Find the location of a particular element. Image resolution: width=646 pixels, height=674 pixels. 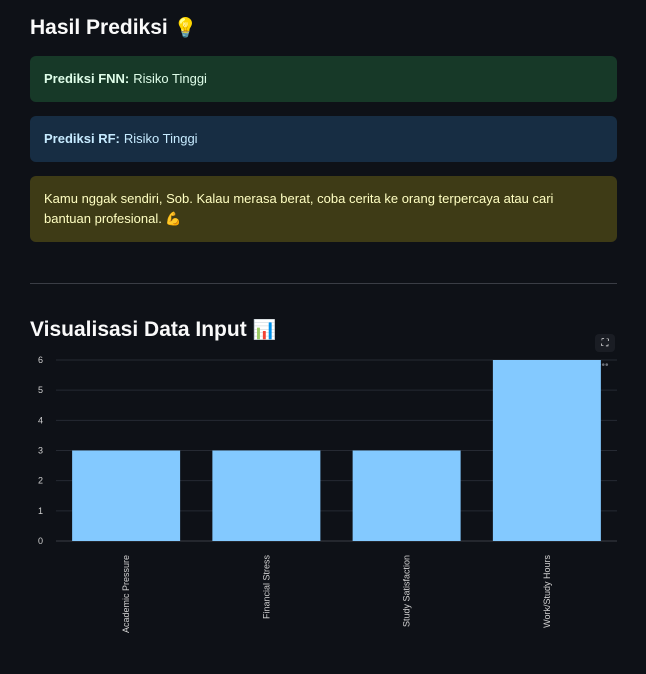

fullscreen-icon: ⛶ is located at coordinates (605, 343).